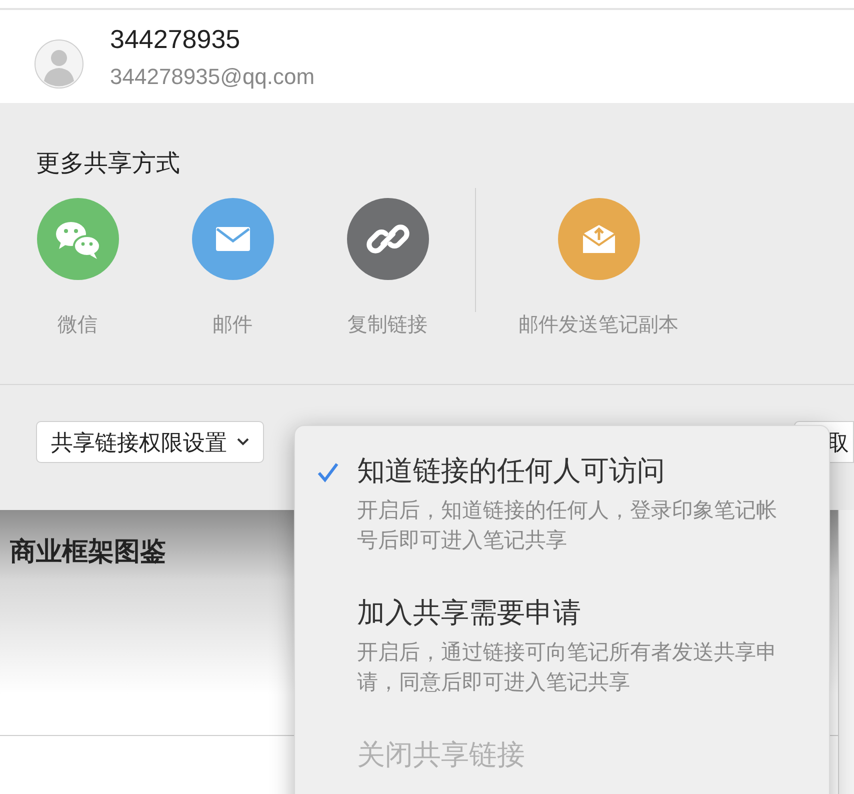 The image size is (854, 794). What do you see at coordinates (88, 551) in the screenshot?
I see `note-title: 商业框架图鉴` at bounding box center [88, 551].